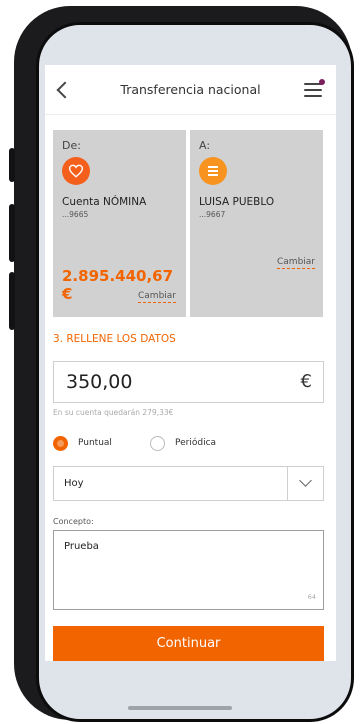 The image size is (360, 724). What do you see at coordinates (188, 382) in the screenshot?
I see `amount-input: 350,00 €` at bounding box center [188, 382].